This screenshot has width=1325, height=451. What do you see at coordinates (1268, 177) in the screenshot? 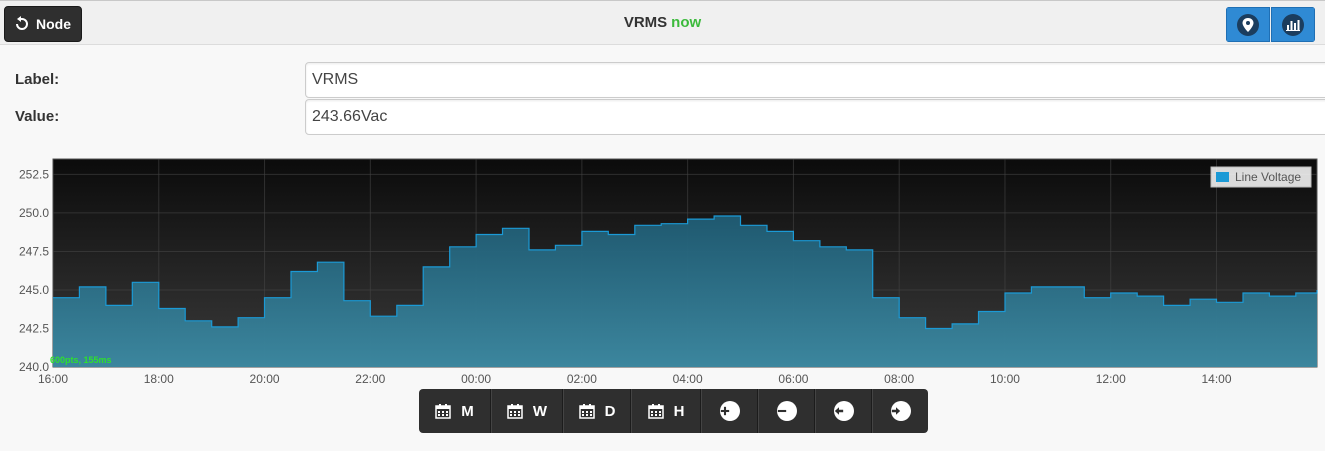
I see `legend-label: Line Voltage` at bounding box center [1268, 177].